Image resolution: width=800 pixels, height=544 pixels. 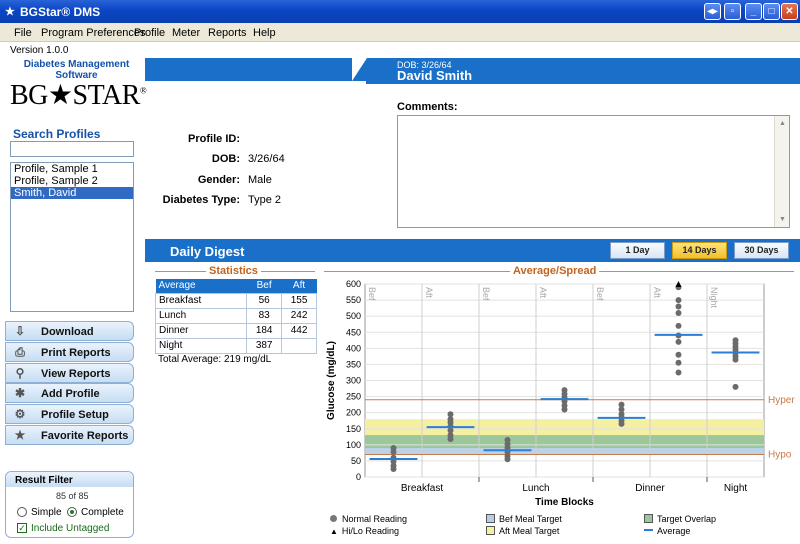 What do you see at coordinates (530, 519) in the screenshot?
I see `legend-bef-label: Bef Meal Target` at bounding box center [530, 519].